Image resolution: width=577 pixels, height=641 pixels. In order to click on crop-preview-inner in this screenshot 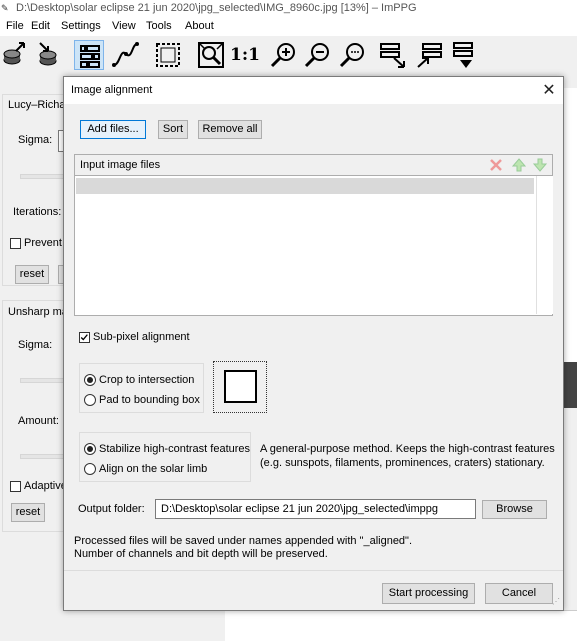, I will do `click(240, 386)`.